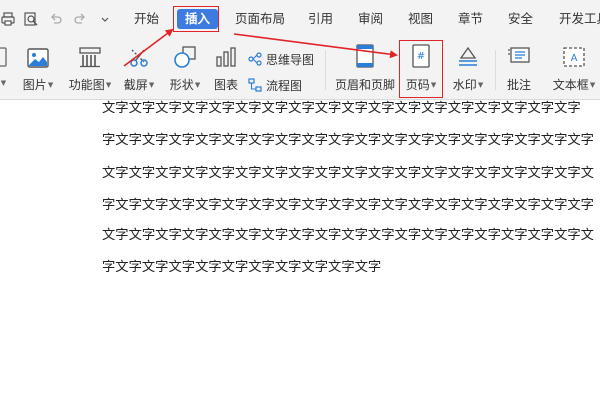 Image resolution: width=600 pixels, height=400 pixels. I want to click on customize-dropdown-icon, so click(105, 19).